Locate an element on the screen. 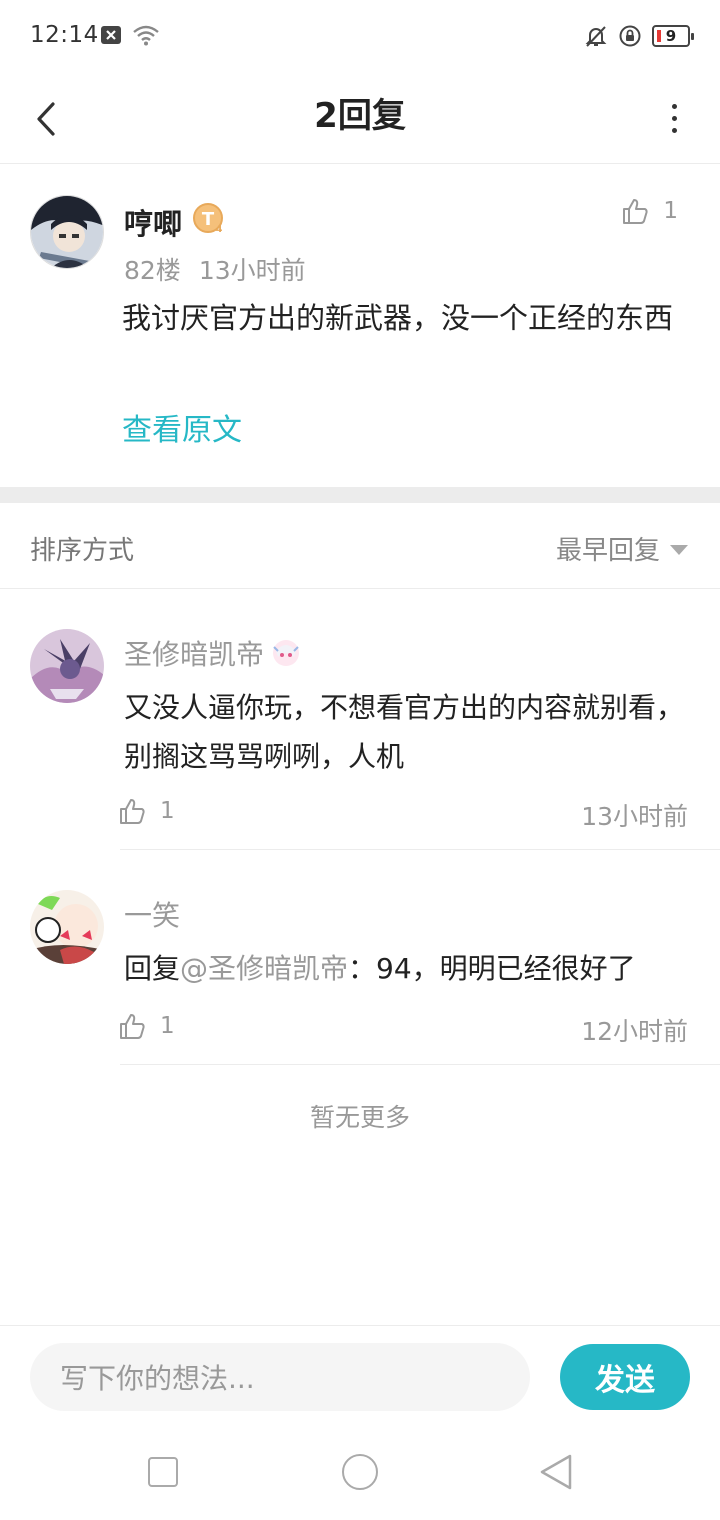  battery-icon: 9 is located at coordinates (673, 36).